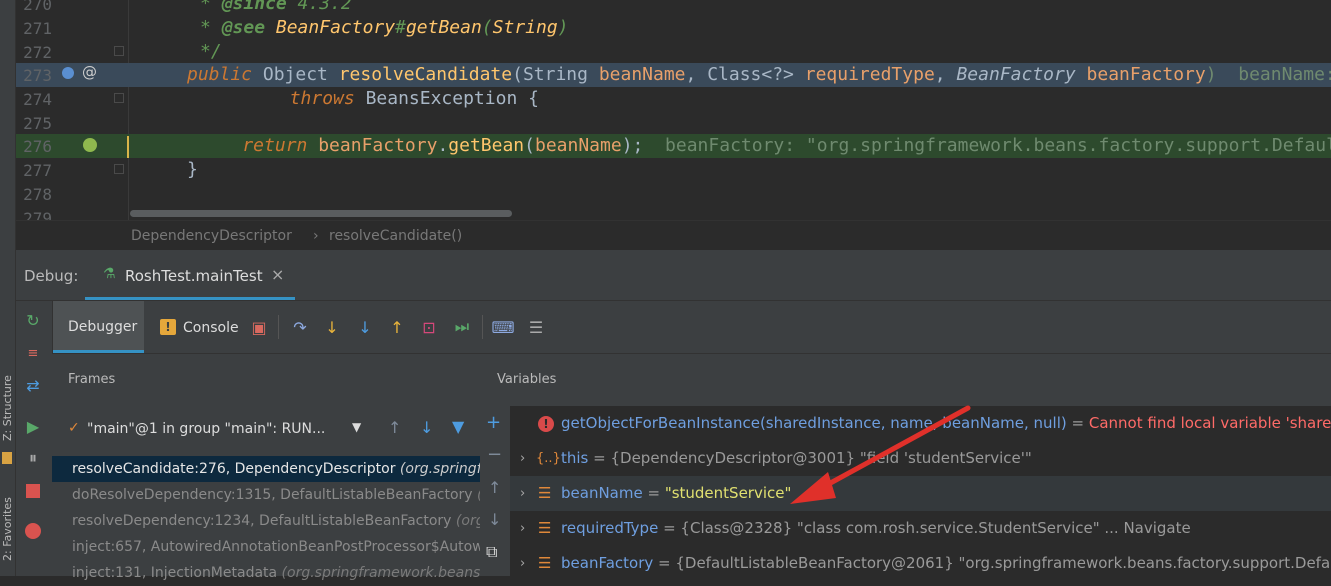 The width and height of the screenshot is (1331, 586). What do you see at coordinates (400, 27) in the screenshot?
I see `code-token: #` at bounding box center [400, 27].